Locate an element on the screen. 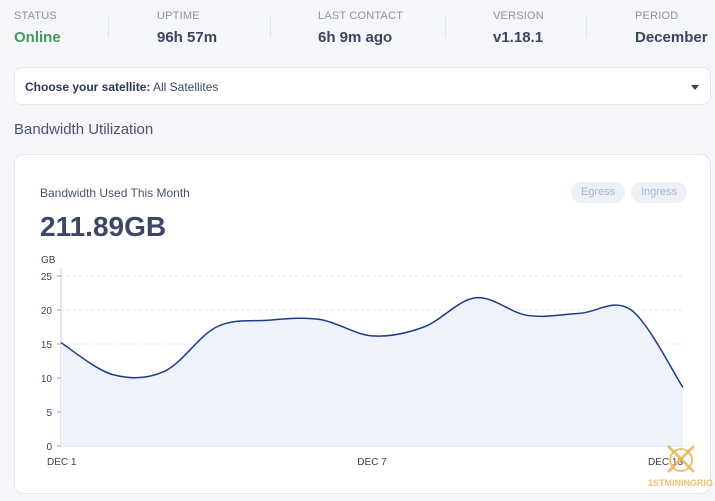 Image resolution: width=715 pixels, height=501 pixels. stat-period: PERIOD December is located at coordinates (671, 28).